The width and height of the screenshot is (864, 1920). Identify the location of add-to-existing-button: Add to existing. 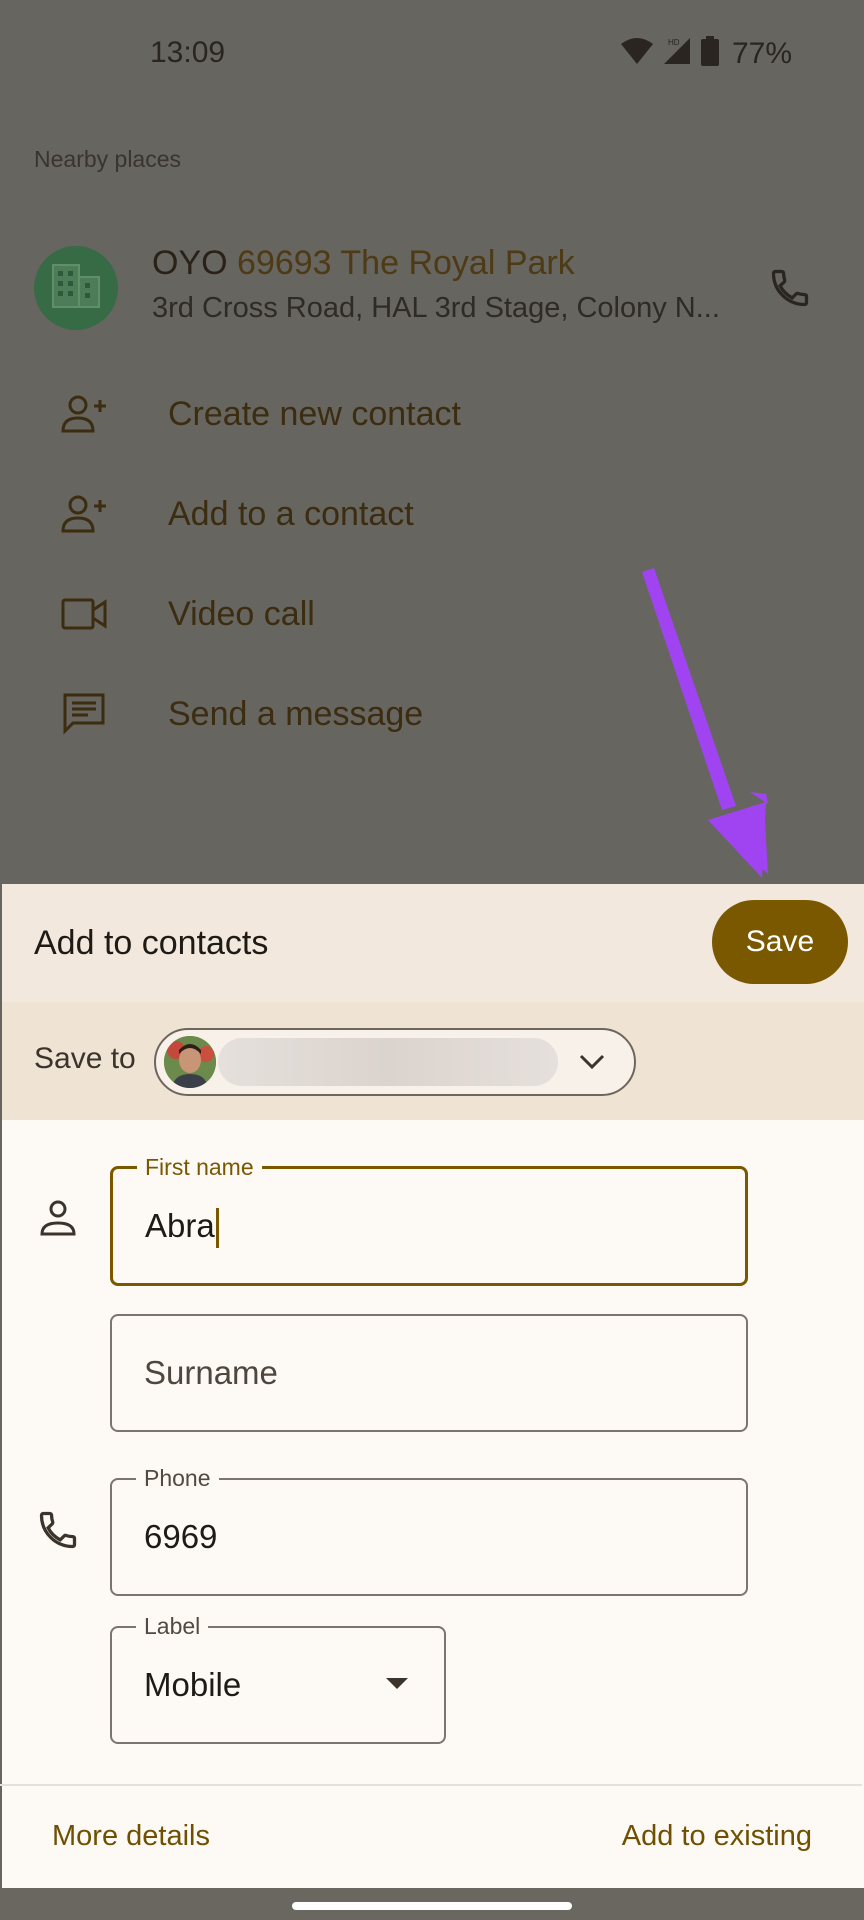
(717, 1836).